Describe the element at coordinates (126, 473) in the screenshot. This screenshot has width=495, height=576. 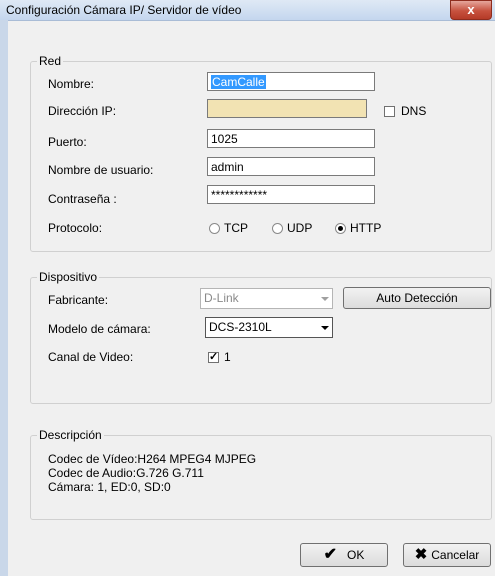
I see `codec-audio-text: Codec de Audio:G.726 G.711` at that location.